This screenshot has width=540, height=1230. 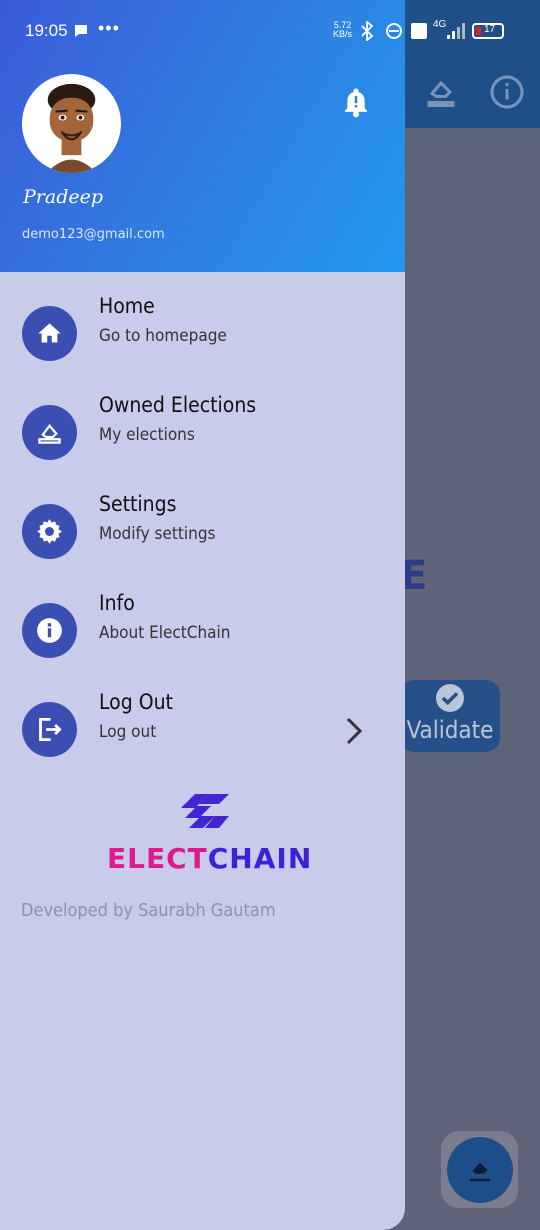 I want to click on menu-item-subtitle: About ElectChain, so click(x=165, y=633).